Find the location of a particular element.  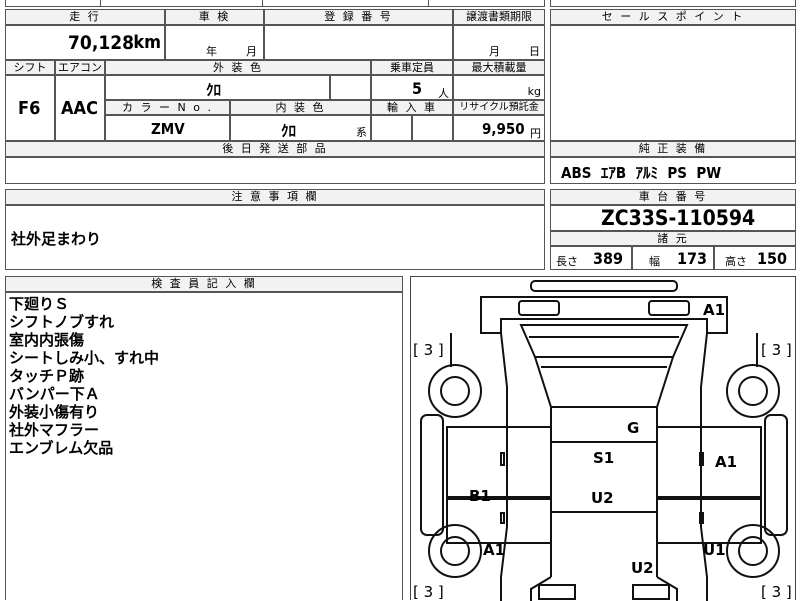

hood is located at coordinates (604, 341).